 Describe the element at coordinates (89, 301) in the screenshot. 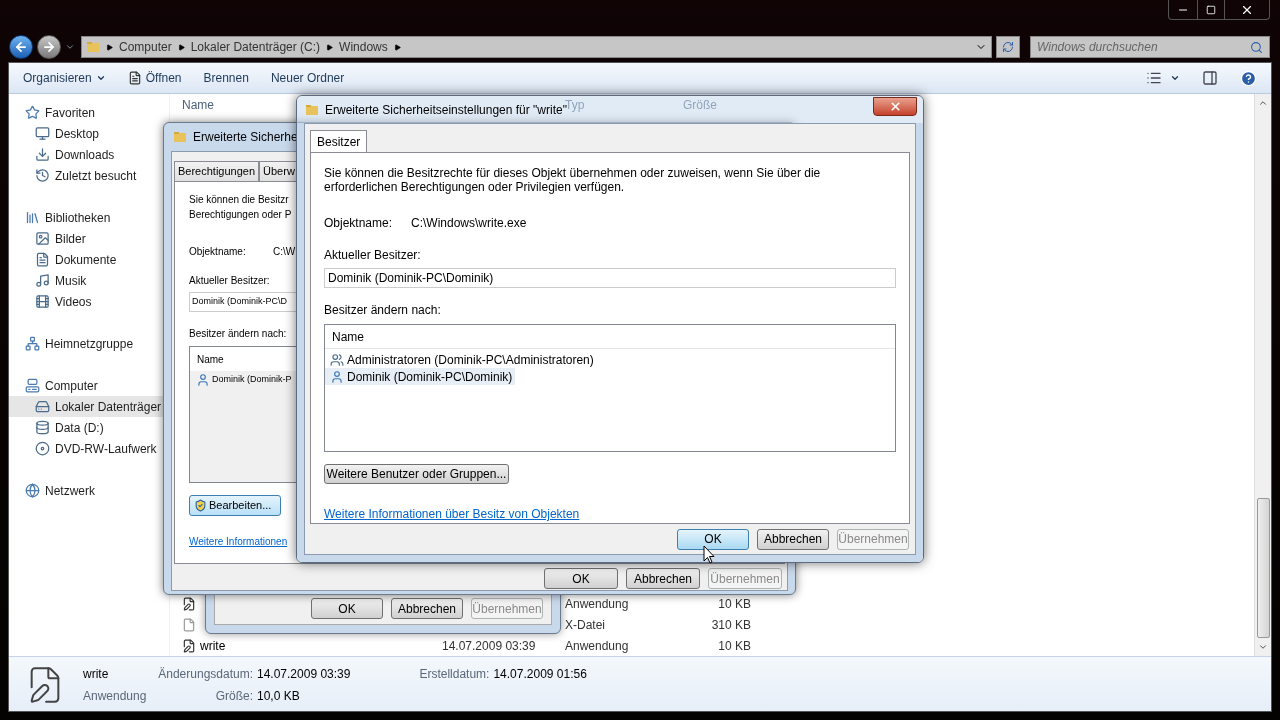

I see `sidebar-item: Videos` at that location.